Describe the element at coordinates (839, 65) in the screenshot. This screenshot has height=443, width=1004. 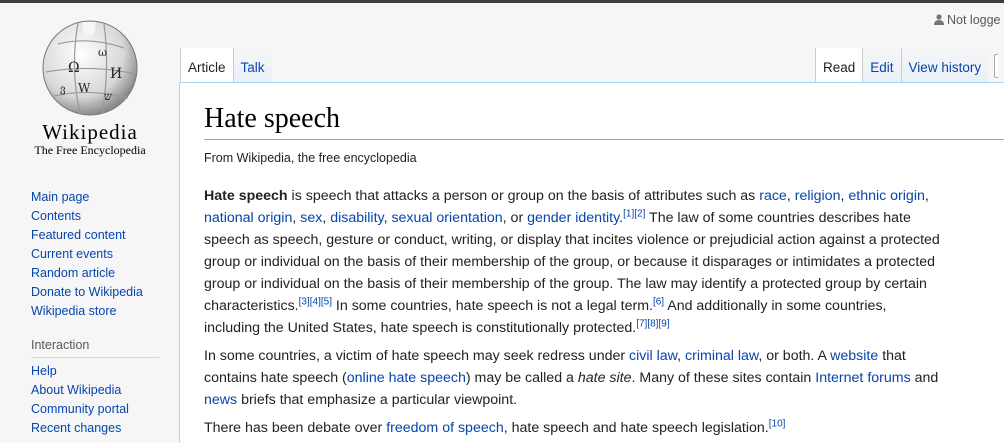
I see `tab-read: Read` at that location.